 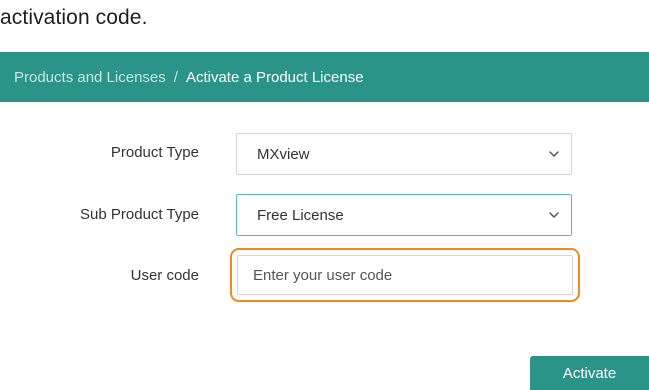 What do you see at coordinates (139, 214) in the screenshot?
I see `sub-product-type-label: Sub Product Type` at bounding box center [139, 214].